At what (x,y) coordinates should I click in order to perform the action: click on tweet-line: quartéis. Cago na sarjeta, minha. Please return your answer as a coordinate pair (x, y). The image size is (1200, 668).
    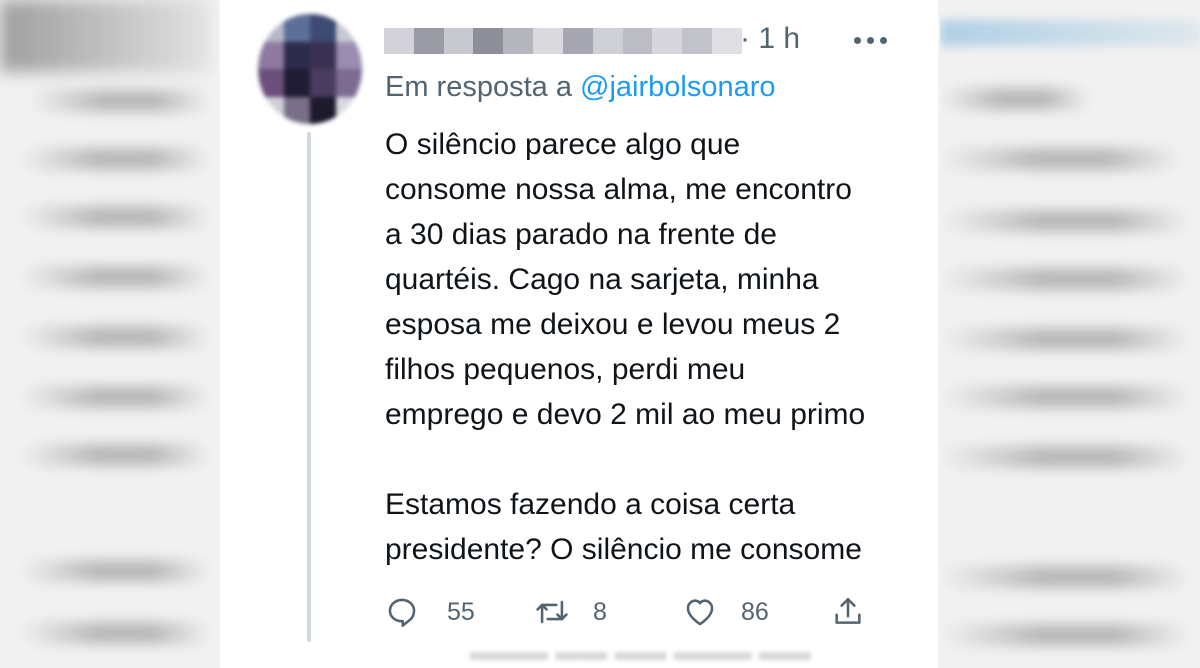
    Looking at the image, I should click on (602, 279).